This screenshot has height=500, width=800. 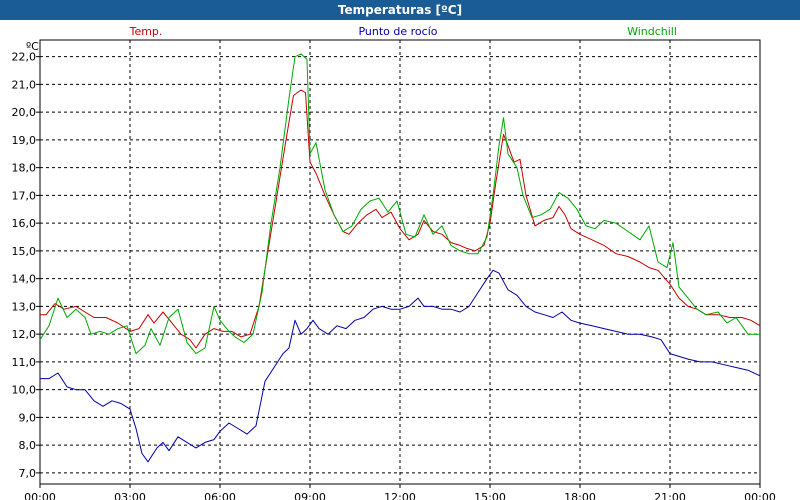 What do you see at coordinates (28, 445) in the screenshot?
I see `y-tick-label: 8,0` at bounding box center [28, 445].